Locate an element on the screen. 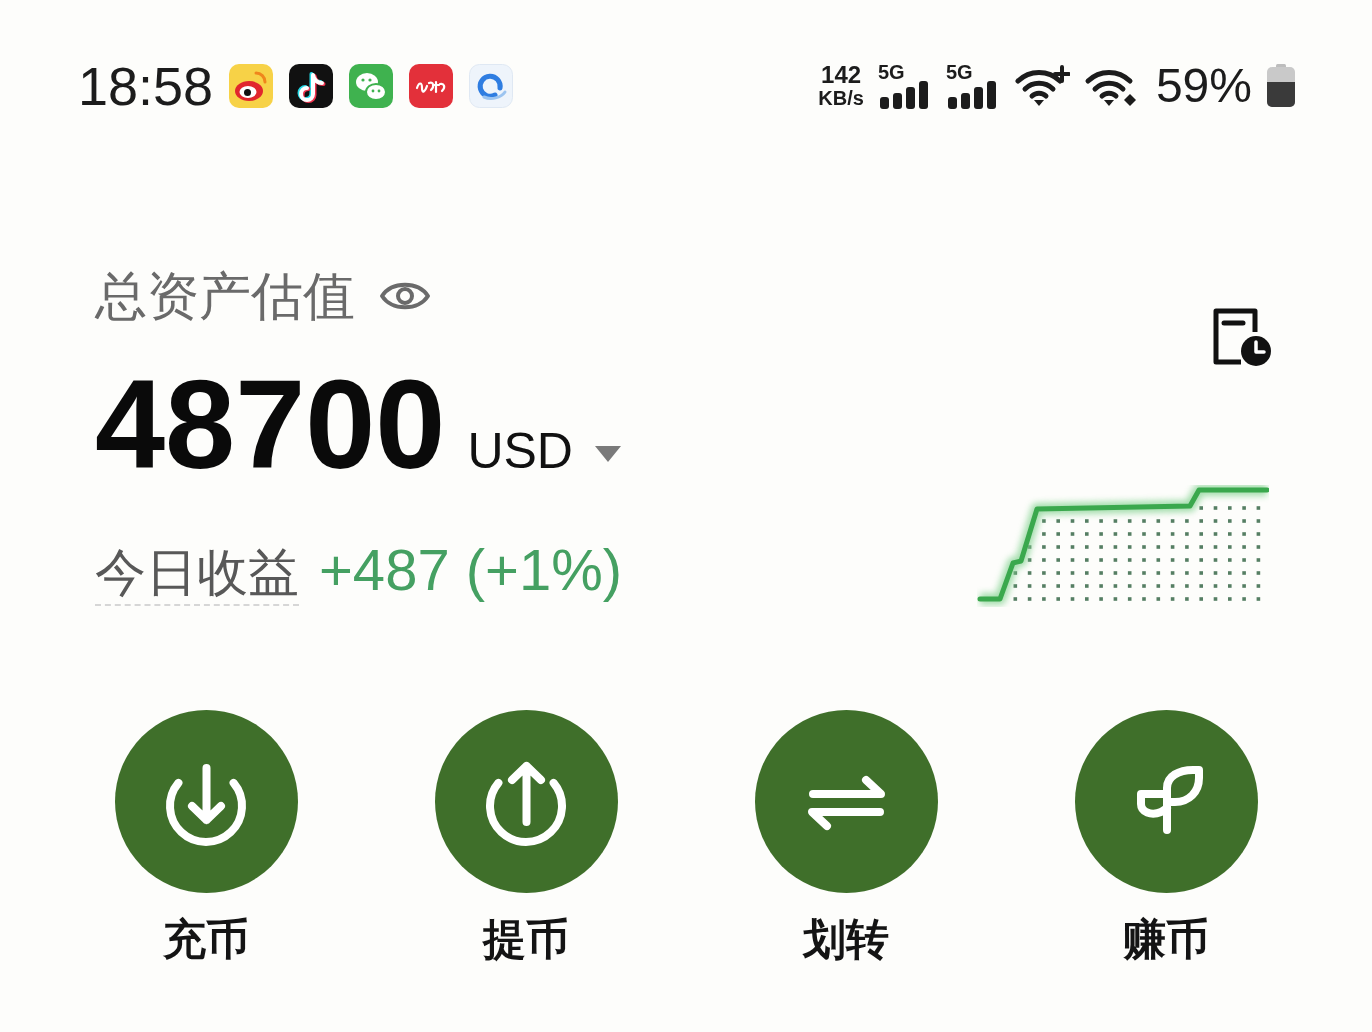  net-speed-unit: KB/s is located at coordinates (841, 98).